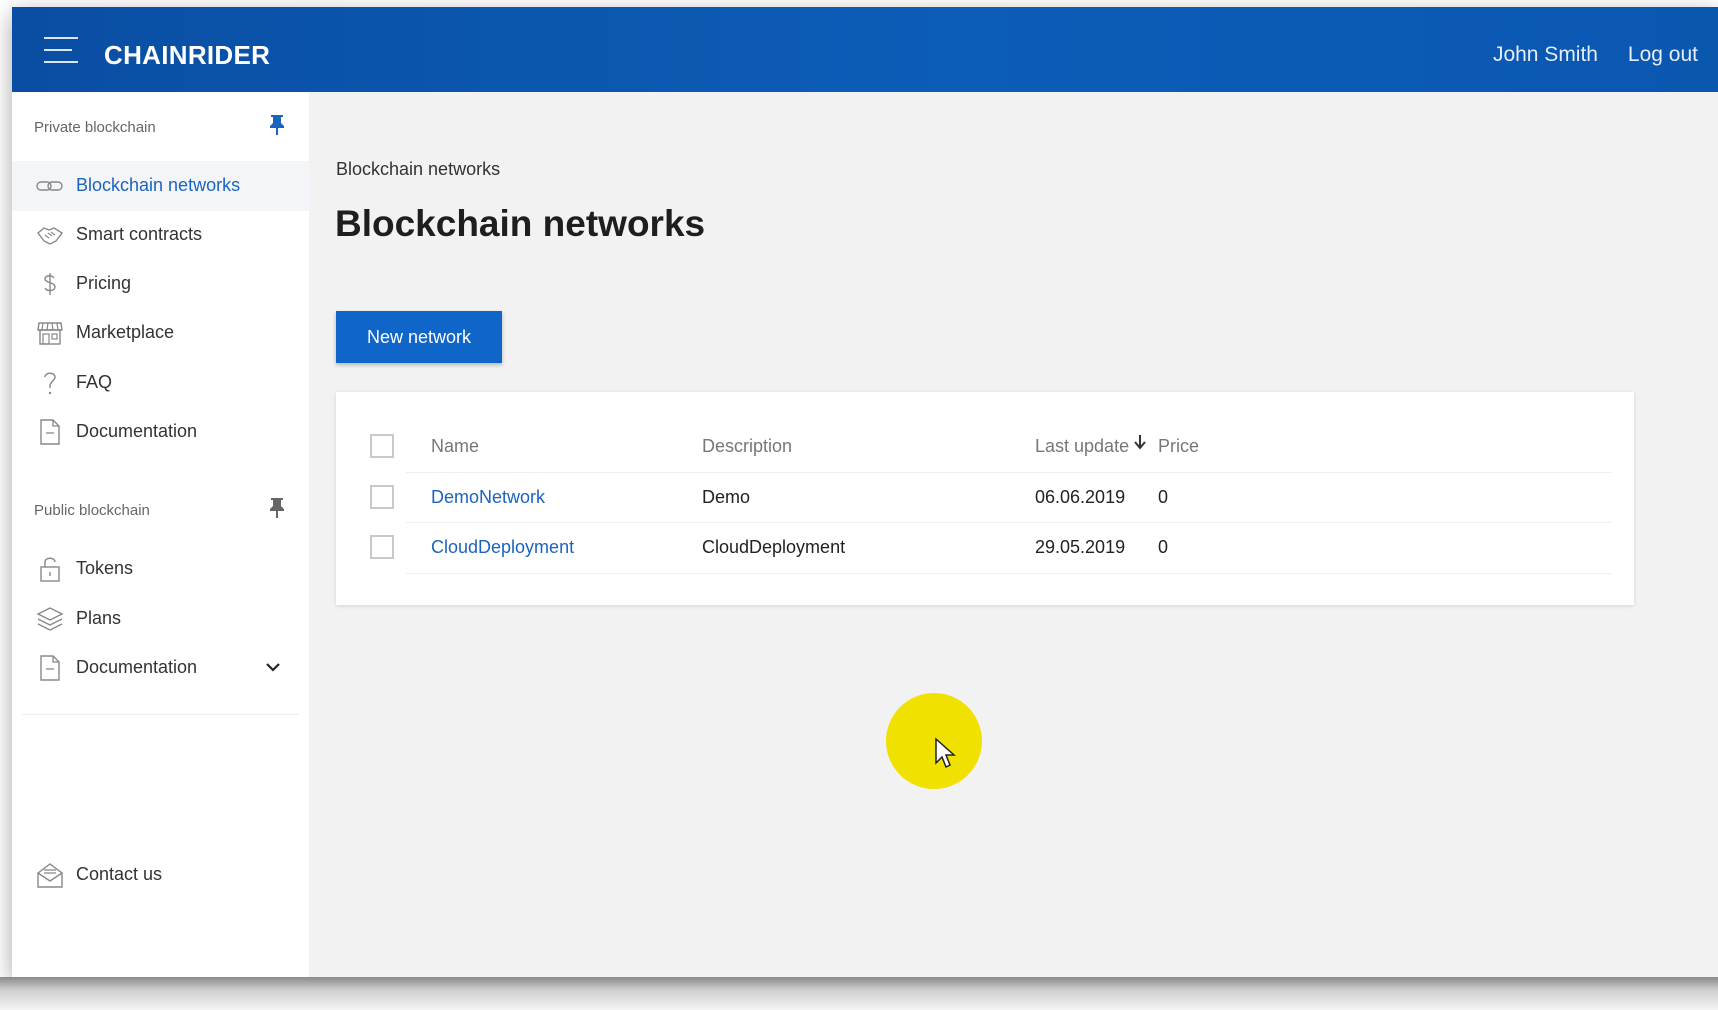  Describe the element at coordinates (125, 332) in the screenshot. I see `sidebar-item-label: Marketplace` at that location.